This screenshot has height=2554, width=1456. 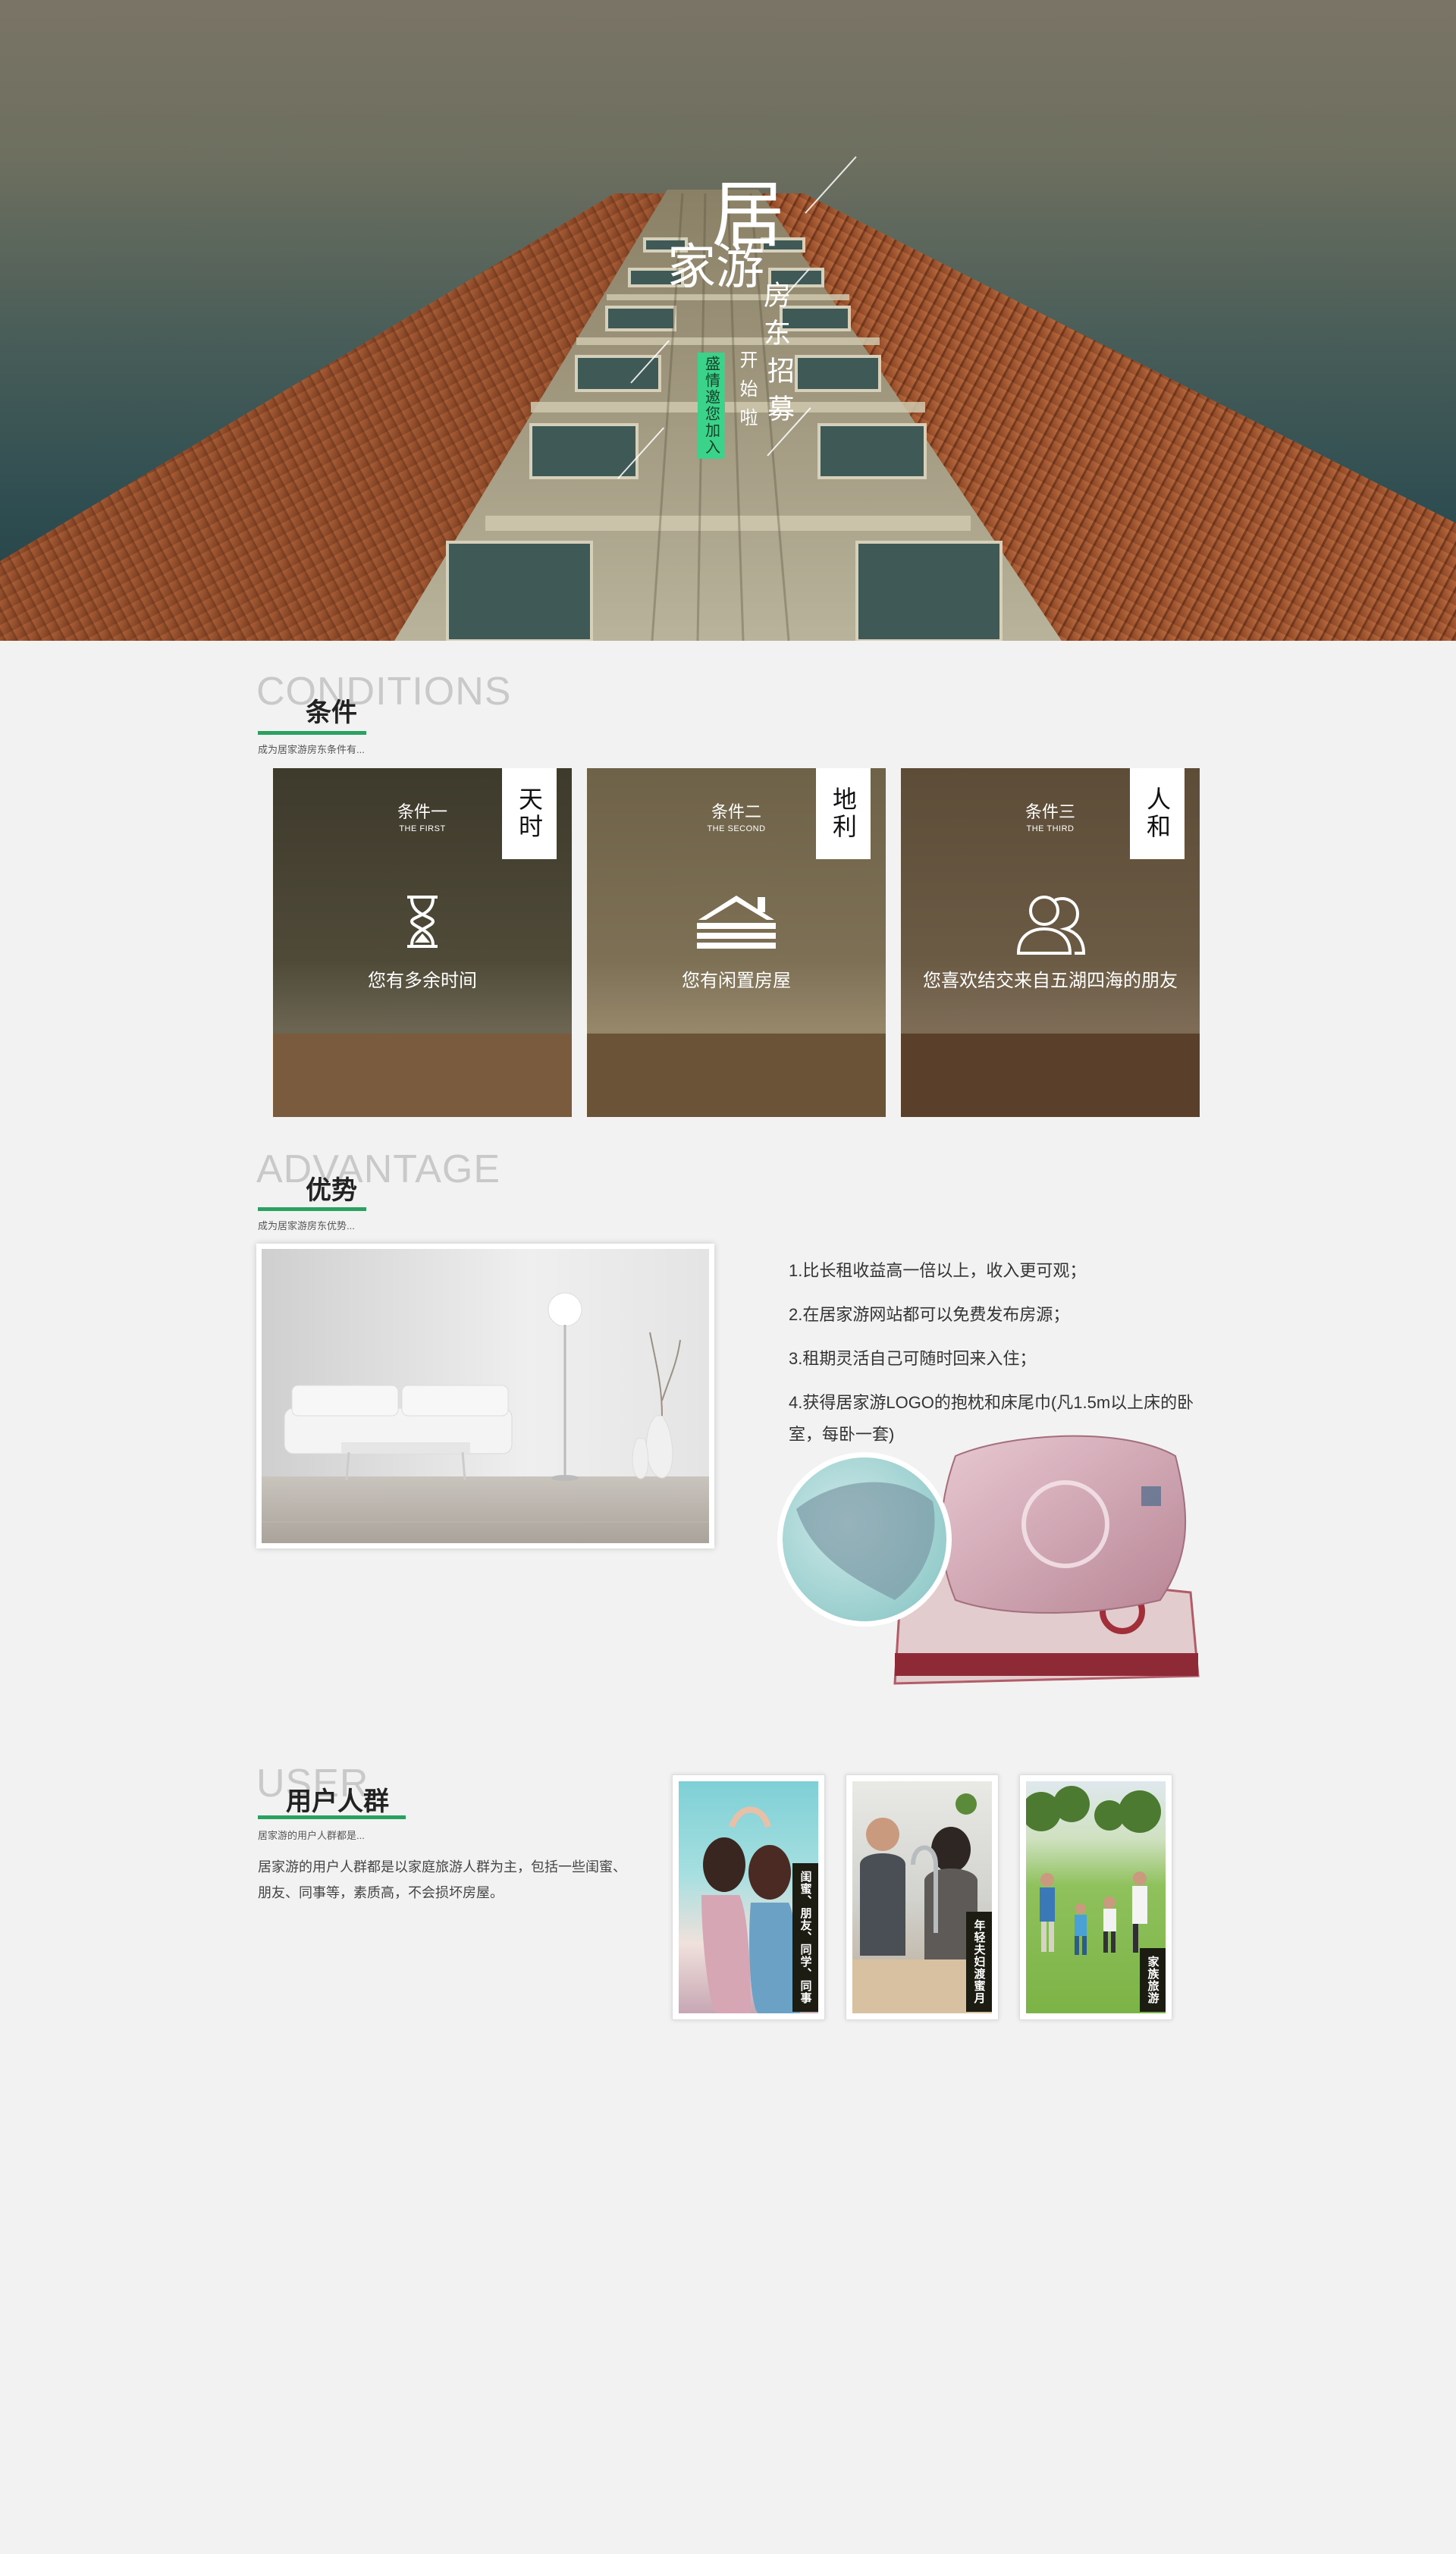 I want to click on room-photo, so click(x=485, y=1396).